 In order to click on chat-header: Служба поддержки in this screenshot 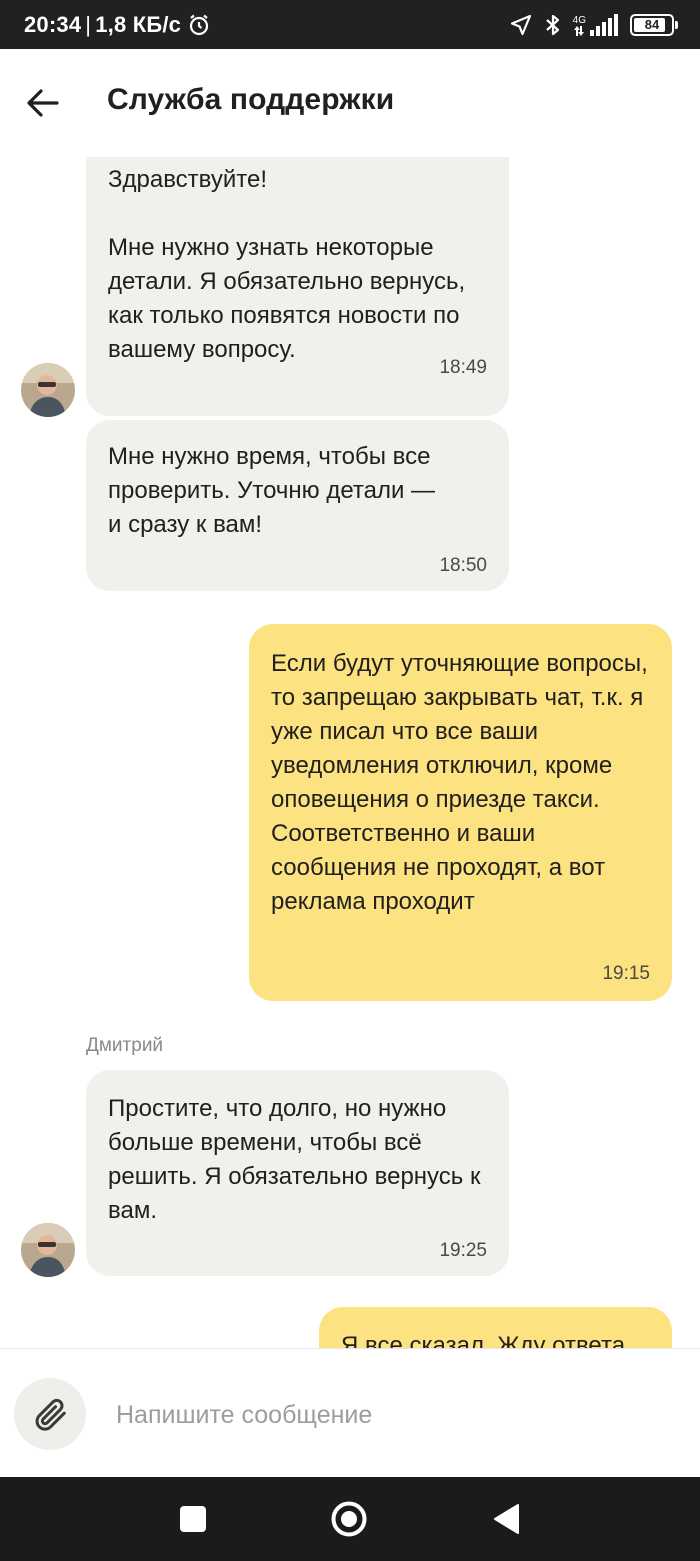, I will do `click(350, 103)`.